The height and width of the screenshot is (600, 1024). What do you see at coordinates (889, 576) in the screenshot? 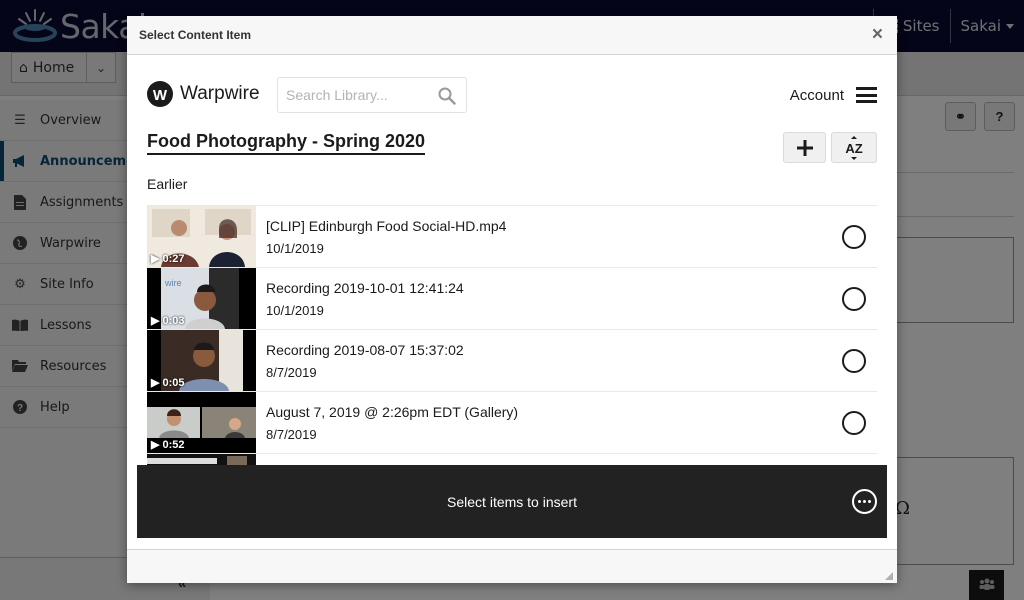
I see `resize-handle-icon` at bounding box center [889, 576].